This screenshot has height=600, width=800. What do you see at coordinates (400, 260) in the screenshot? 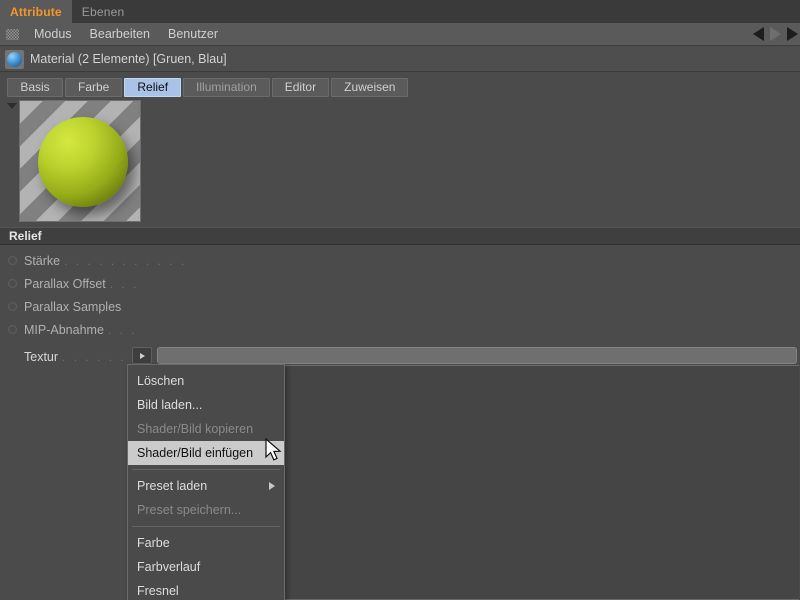
I see `param-row-staerke: Stärke . . . . . . . . . . .` at bounding box center [400, 260].